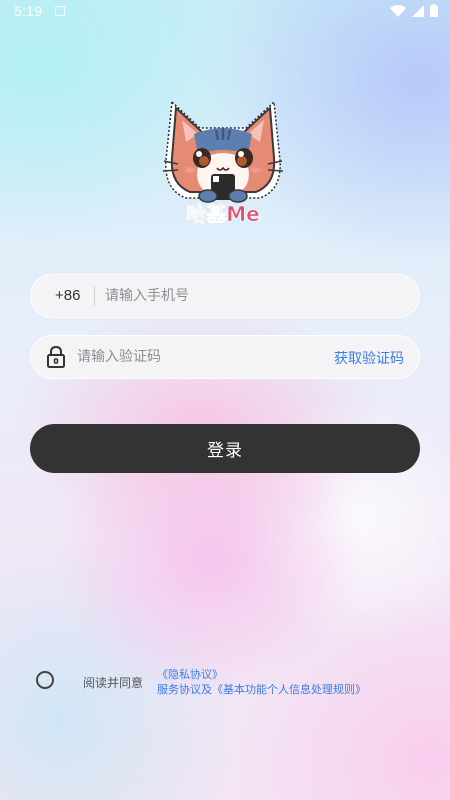 The height and width of the screenshot is (800, 450). I want to click on code-input, so click(192, 357).